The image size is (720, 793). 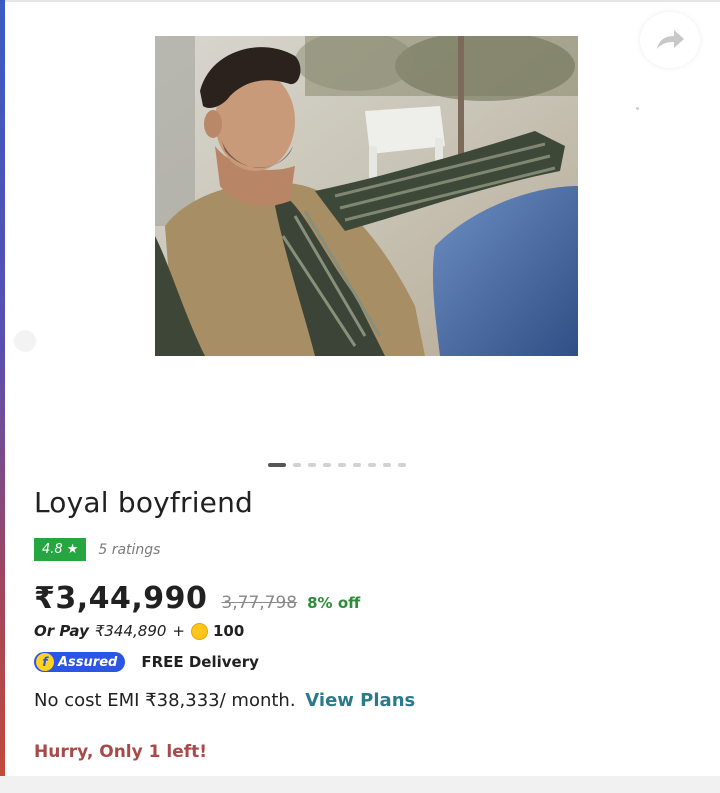 What do you see at coordinates (52, 549) in the screenshot?
I see `rating-score: 4.8` at bounding box center [52, 549].